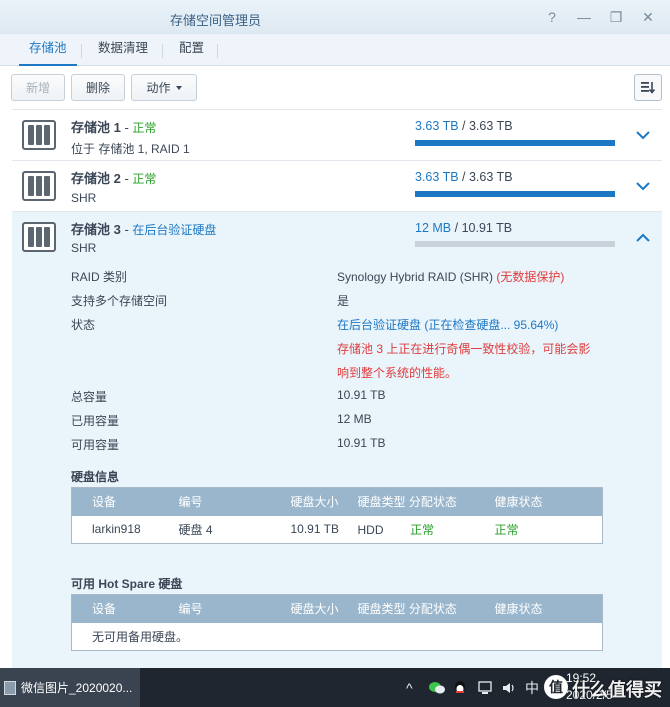 Image resolution: width=670 pixels, height=707 pixels. I want to click on pool-title: 存储池 1 - 正常, so click(113, 126).